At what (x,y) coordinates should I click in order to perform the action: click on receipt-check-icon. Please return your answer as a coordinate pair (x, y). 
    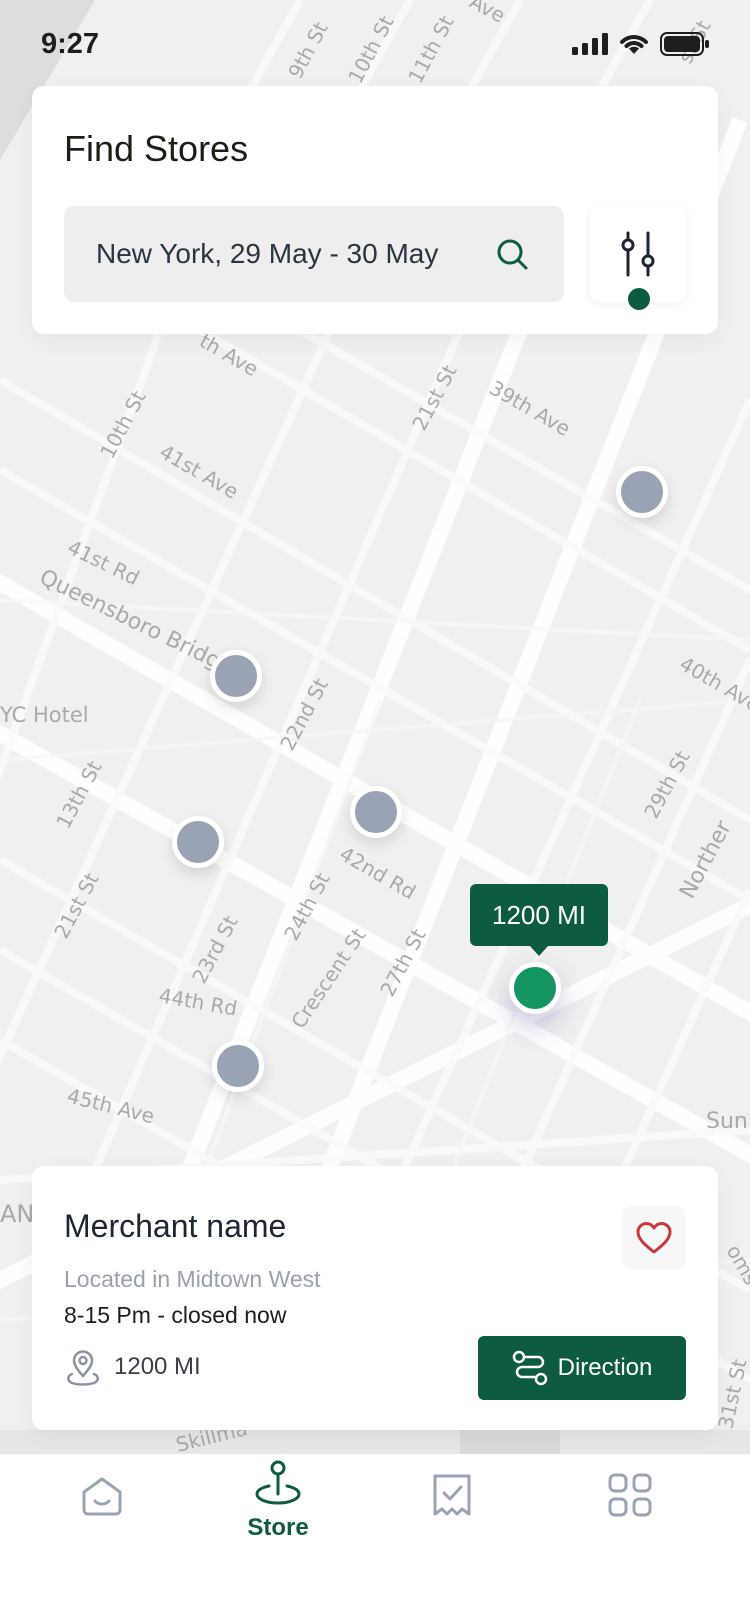
    Looking at the image, I should click on (452, 1495).